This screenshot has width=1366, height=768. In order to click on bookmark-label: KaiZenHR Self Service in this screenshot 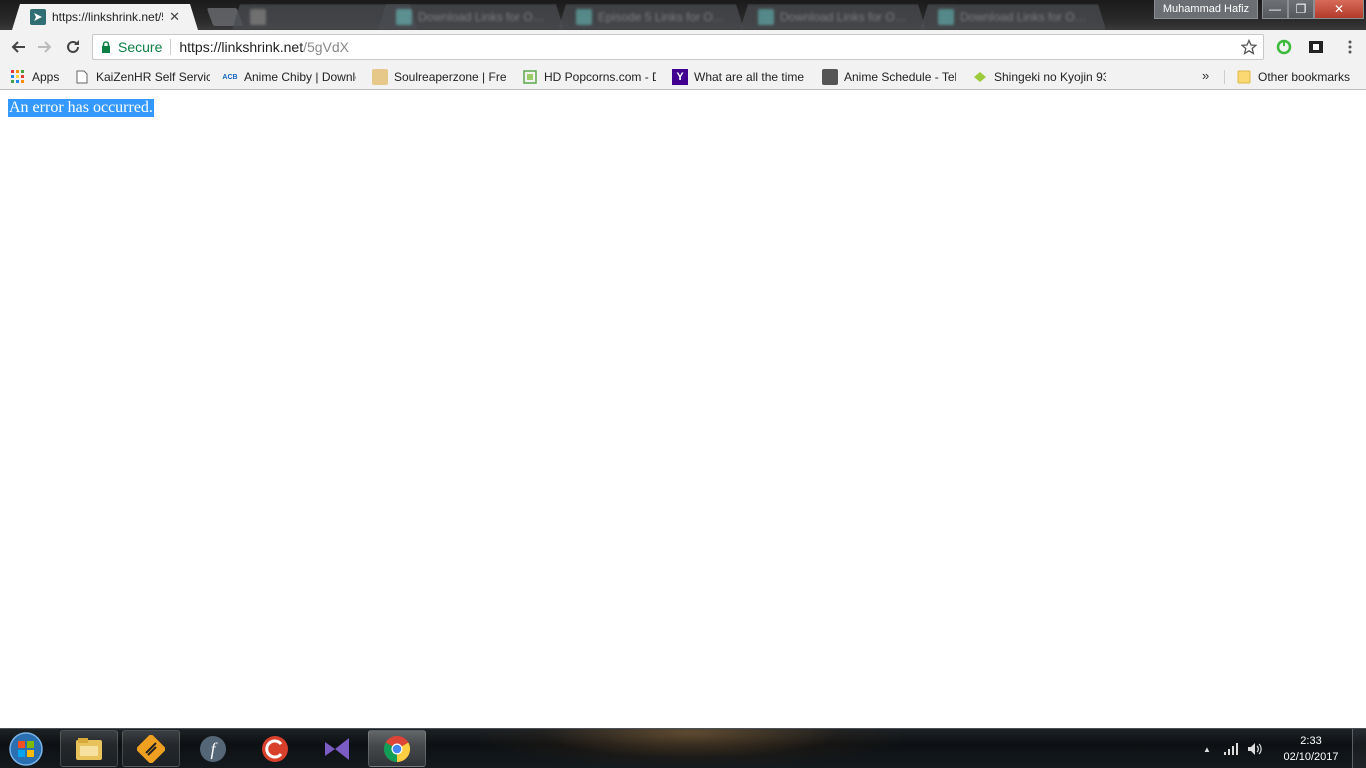, I will do `click(153, 77)`.